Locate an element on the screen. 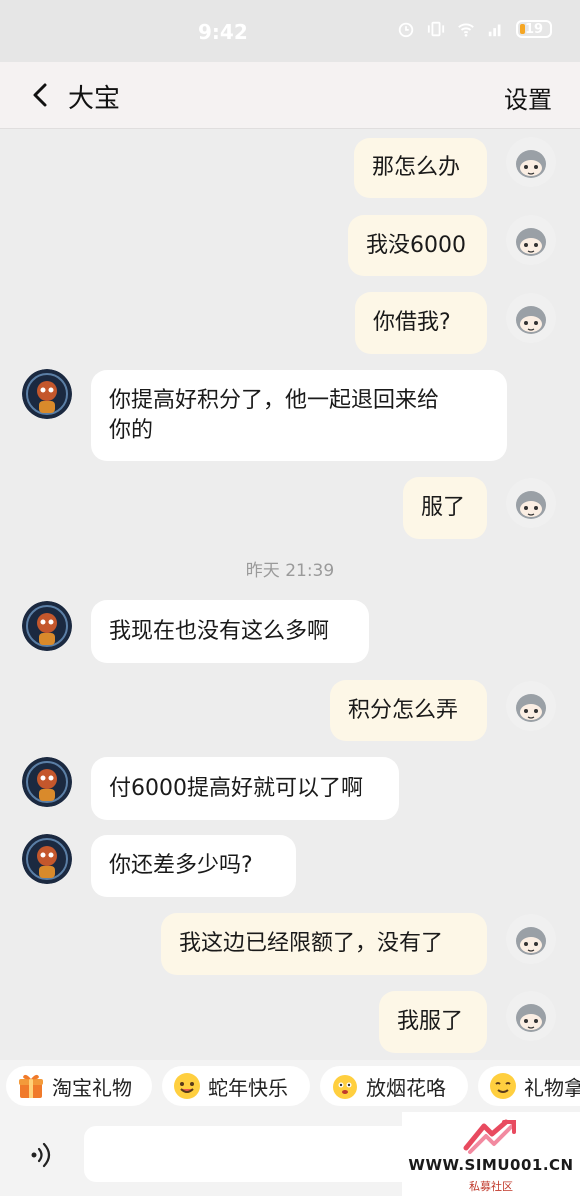  message-bubble-outgoing: 我服了 is located at coordinates (433, 1022).